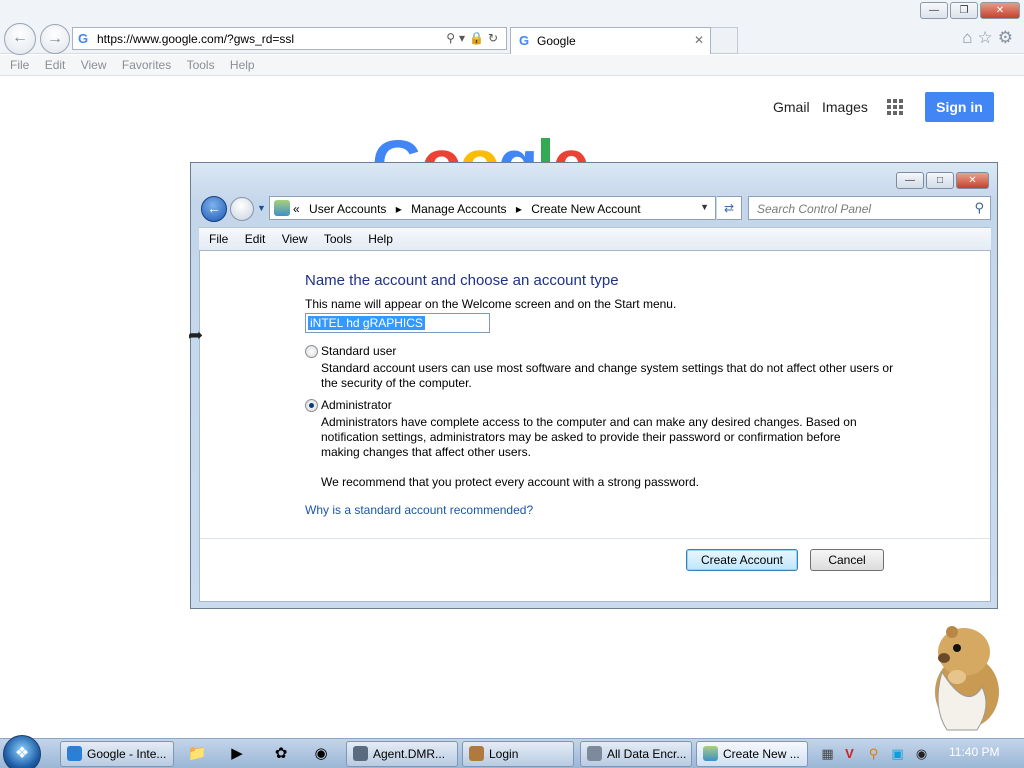  What do you see at coordinates (791, 107) in the screenshot?
I see `gmail-link: Gmail` at bounding box center [791, 107].